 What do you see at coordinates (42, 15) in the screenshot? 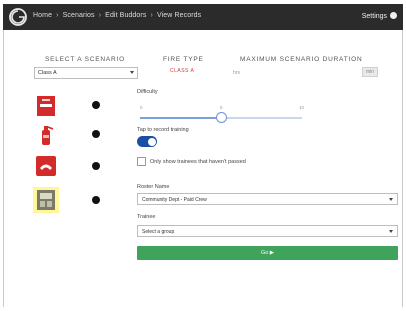
I see `breadcrumb-home: Home` at bounding box center [42, 15].